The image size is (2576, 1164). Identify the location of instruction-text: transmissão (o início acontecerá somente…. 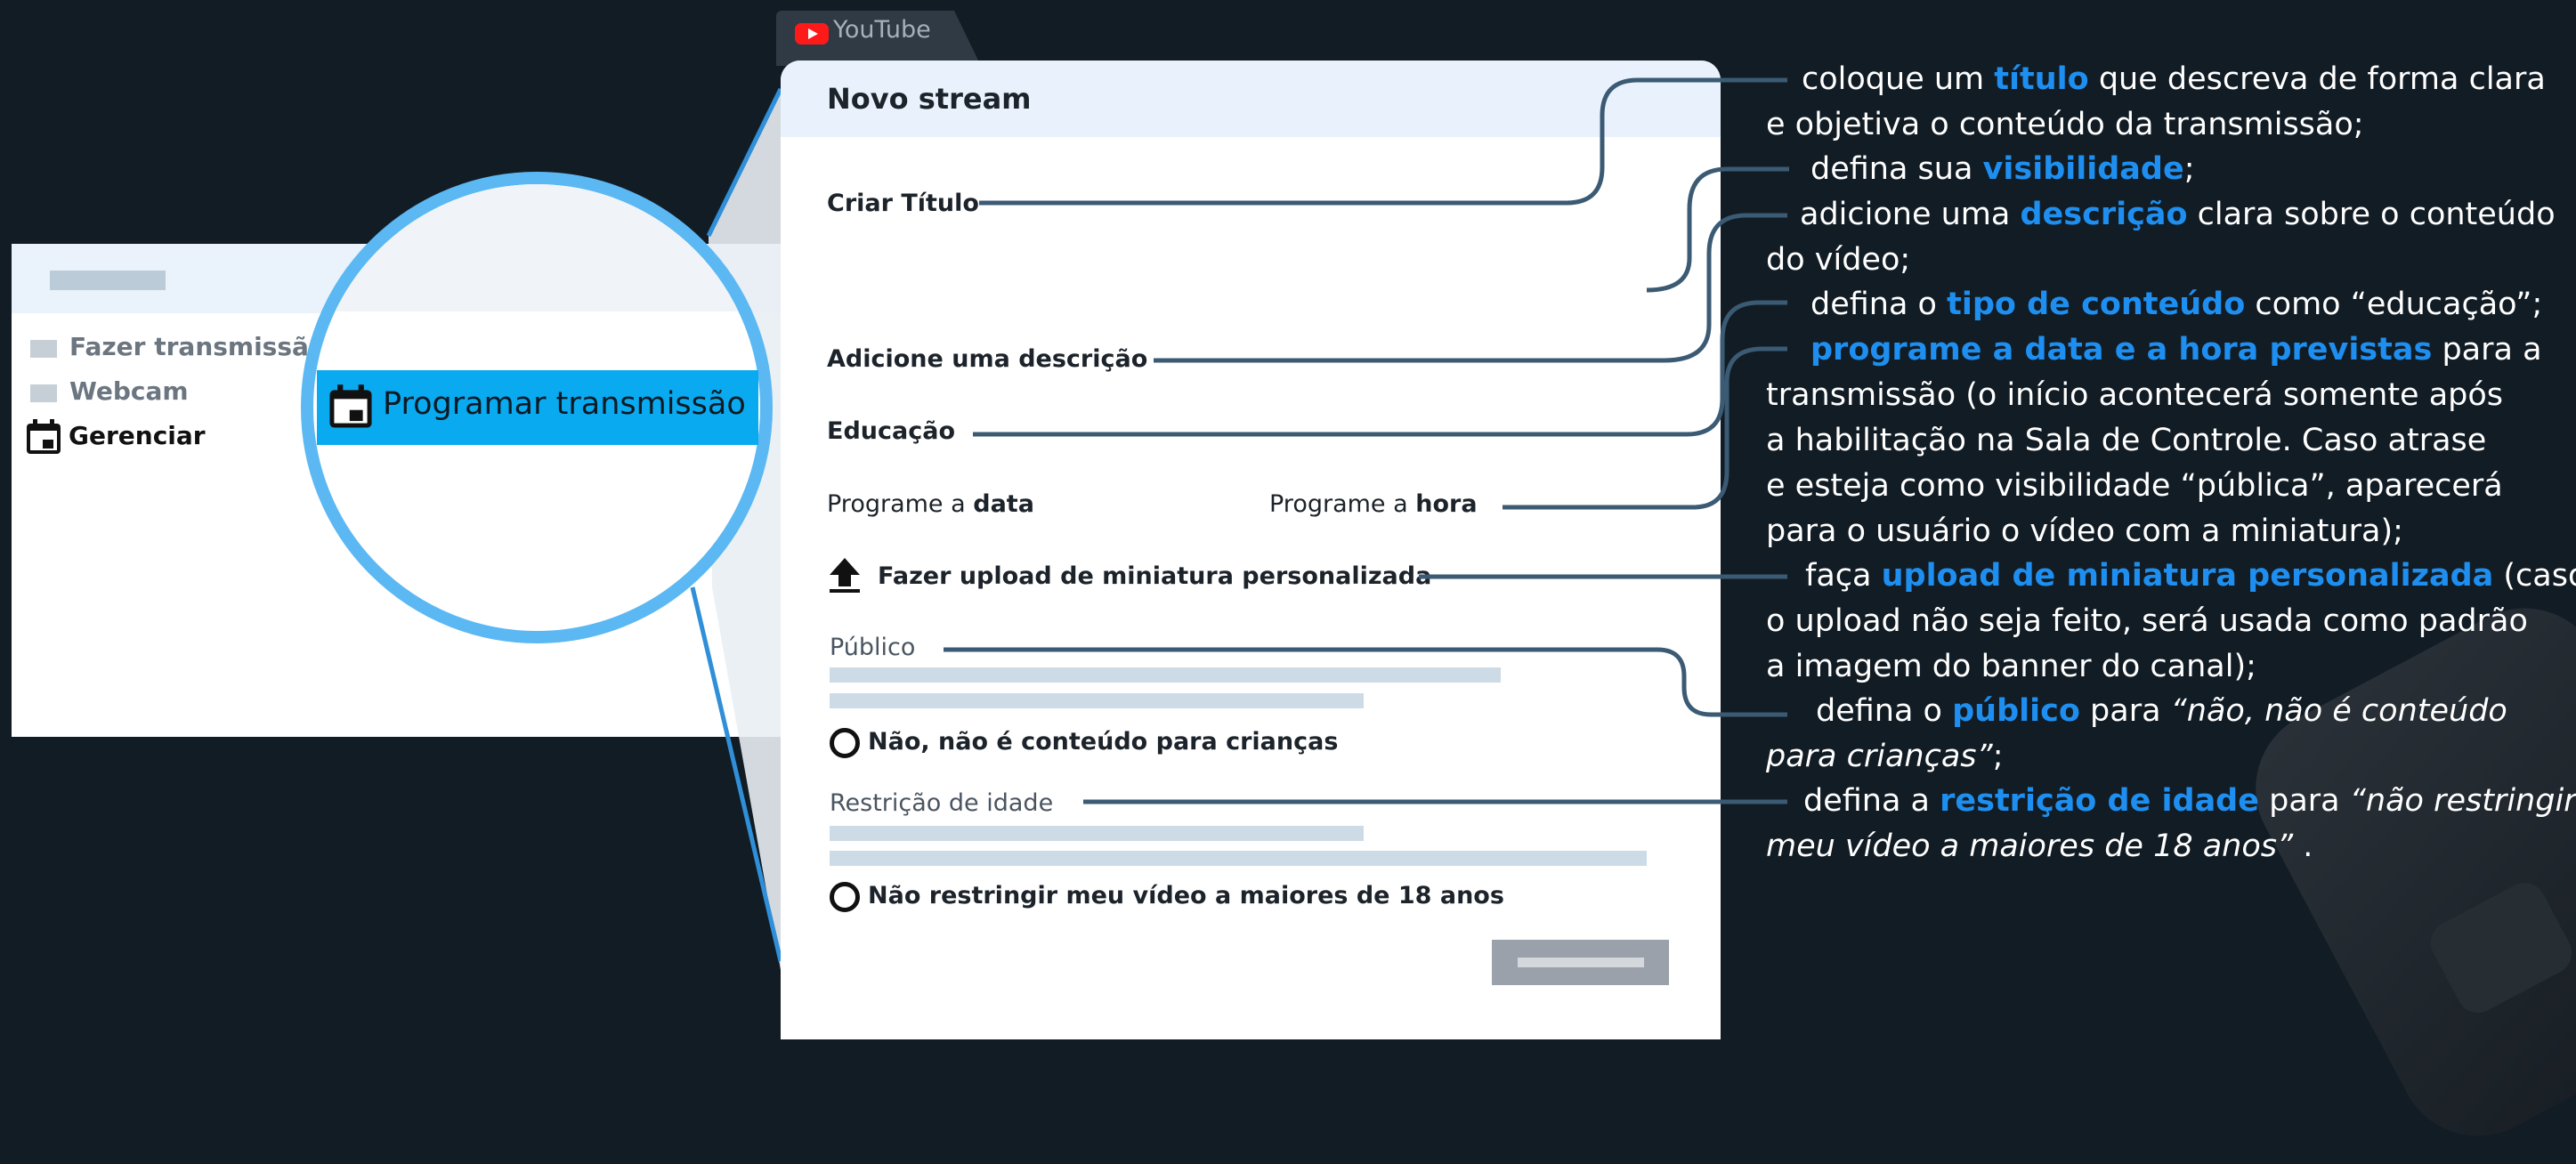
(2135, 395).